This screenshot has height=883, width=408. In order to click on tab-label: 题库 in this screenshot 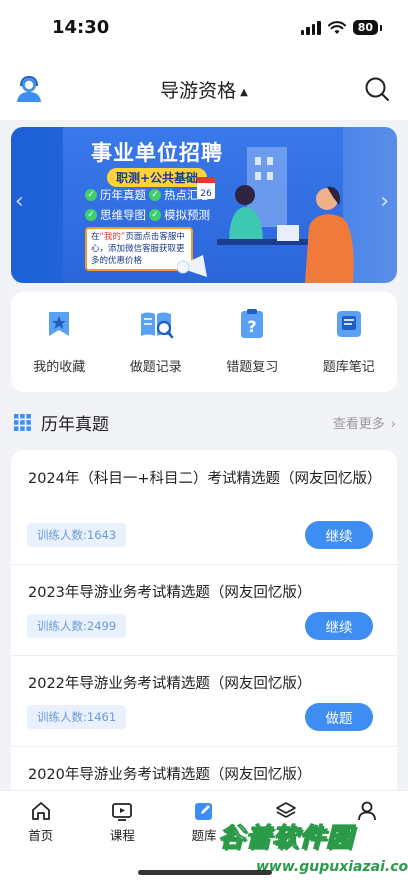, I will do `click(204, 835)`.